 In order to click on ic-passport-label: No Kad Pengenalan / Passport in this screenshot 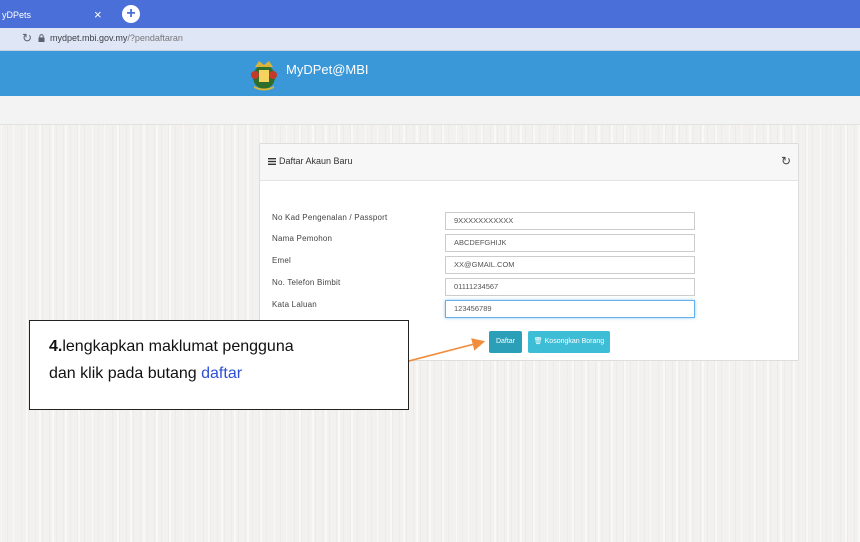, I will do `click(330, 217)`.